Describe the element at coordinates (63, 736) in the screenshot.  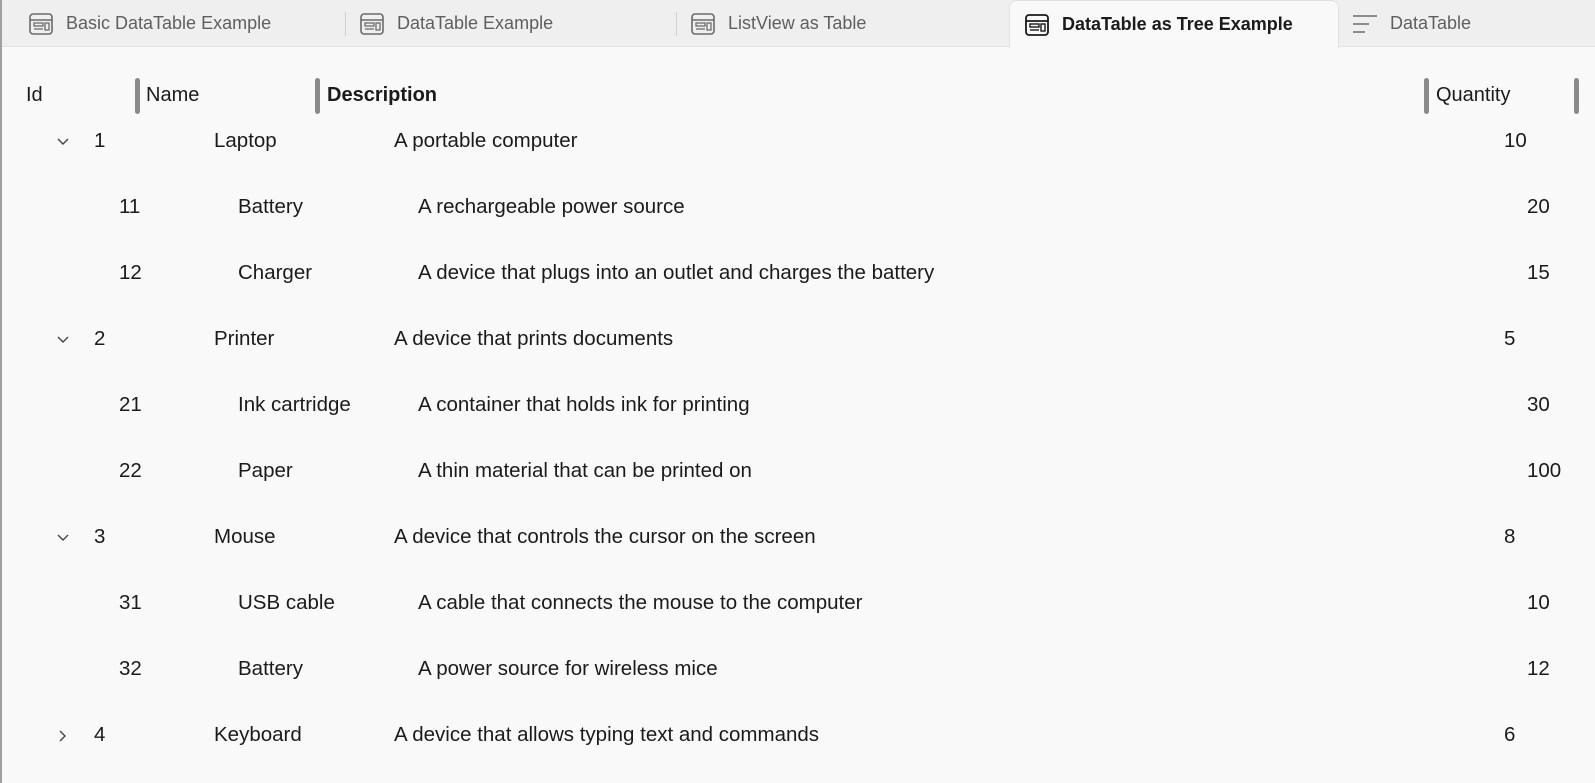
I see `chevron-right-icon` at that location.